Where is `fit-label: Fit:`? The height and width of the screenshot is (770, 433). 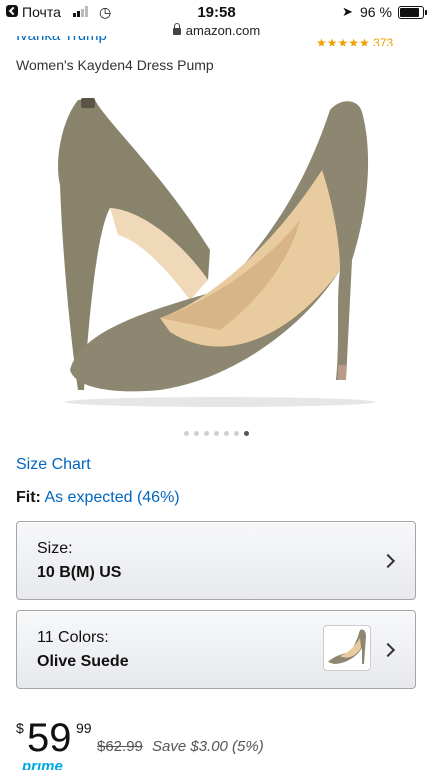 fit-label: Fit: is located at coordinates (28, 497).